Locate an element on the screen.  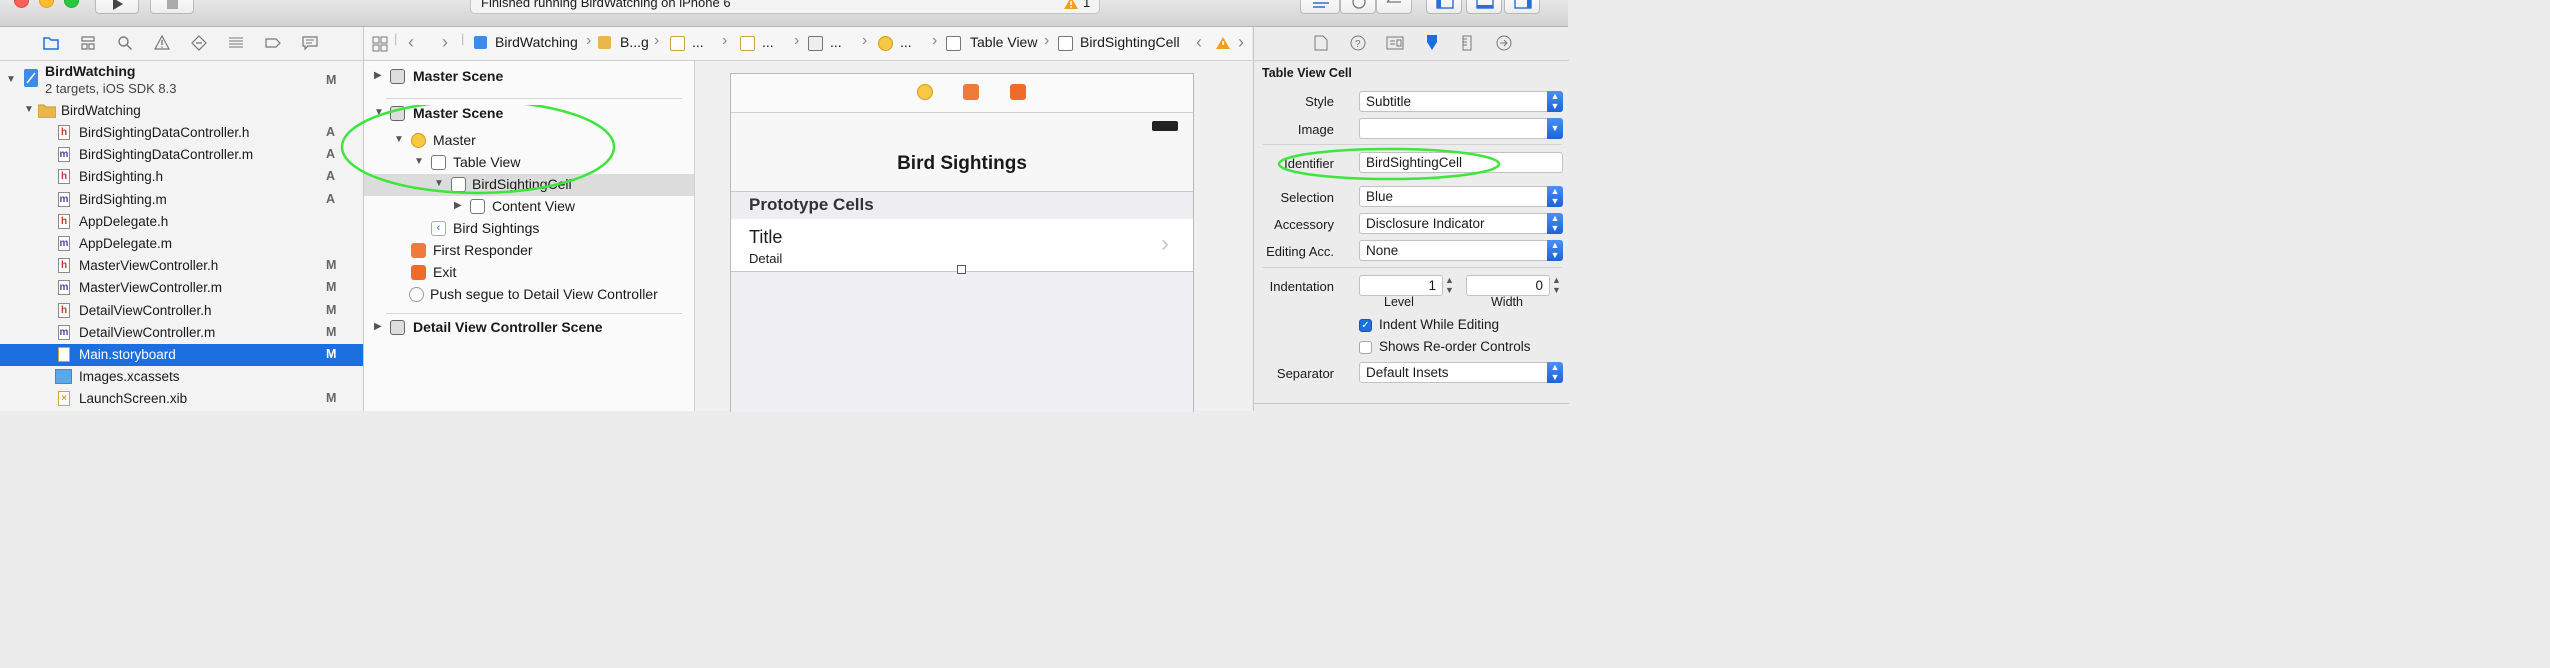
file-row: × LaunchScreen.xib M is located at coordinates (181, 399).